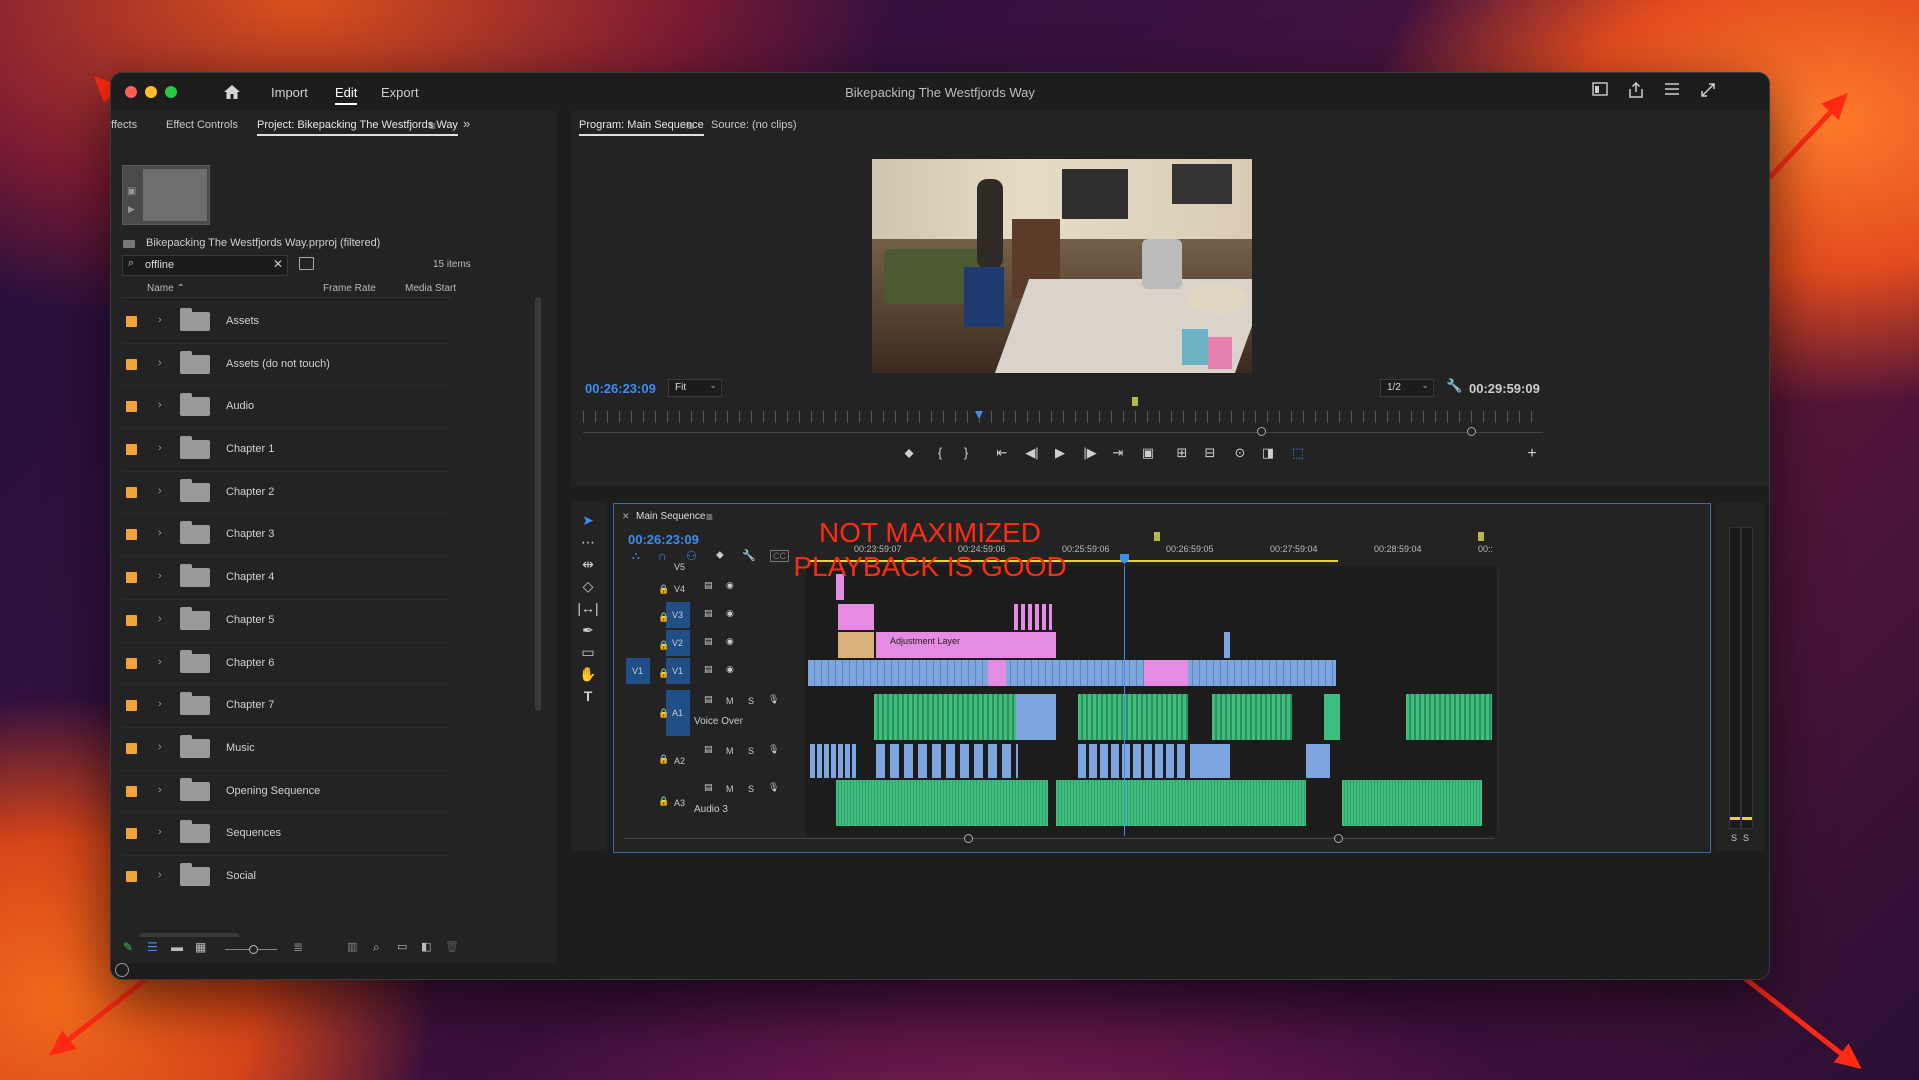 This screenshot has width=1919, height=1080. I want to click on ripple-edit-tool-icon: ⇹, so click(588, 564).